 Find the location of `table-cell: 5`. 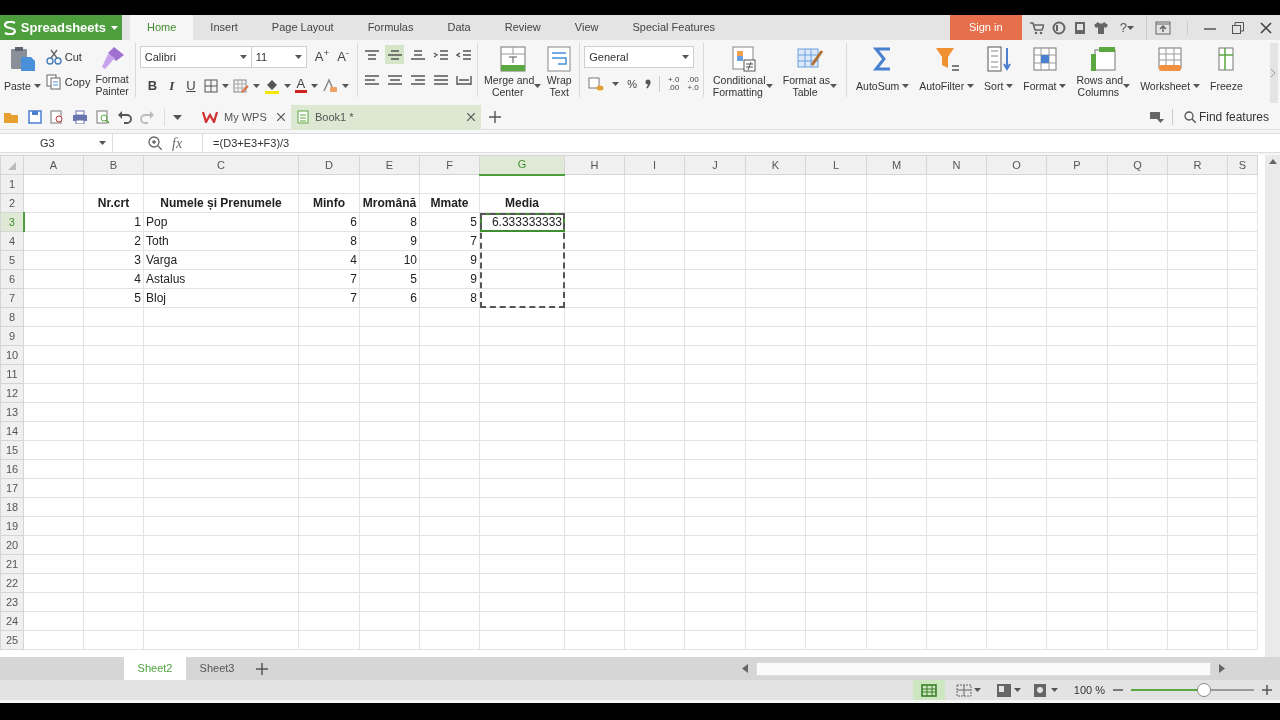

table-cell: 5 is located at coordinates (389, 279).